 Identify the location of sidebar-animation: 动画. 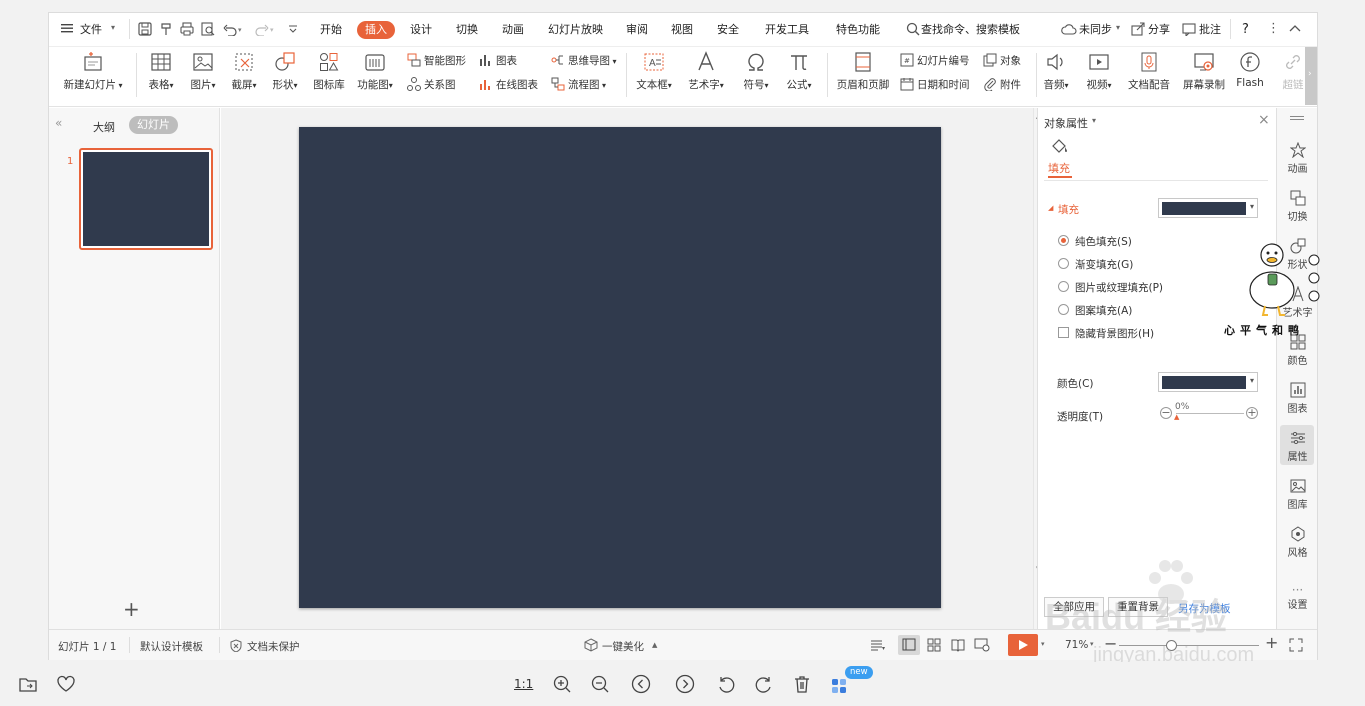
(1297, 158).